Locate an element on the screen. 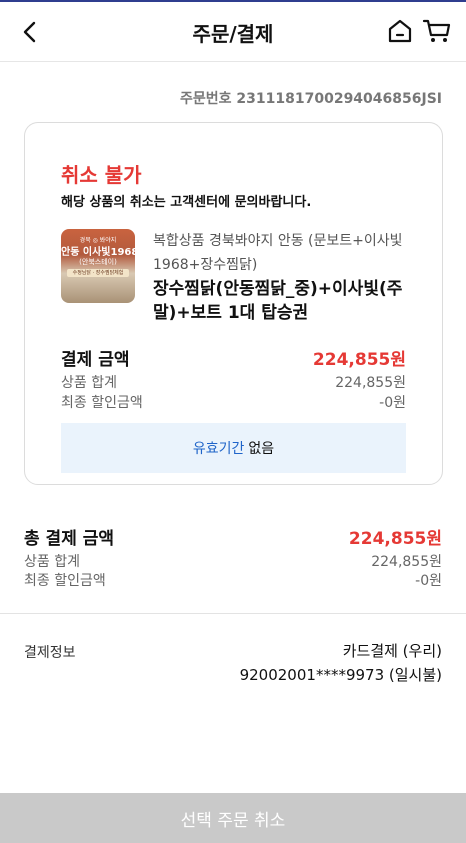 This screenshot has width=466, height=843. validity-box: 유효기간 없음 is located at coordinates (233, 448).